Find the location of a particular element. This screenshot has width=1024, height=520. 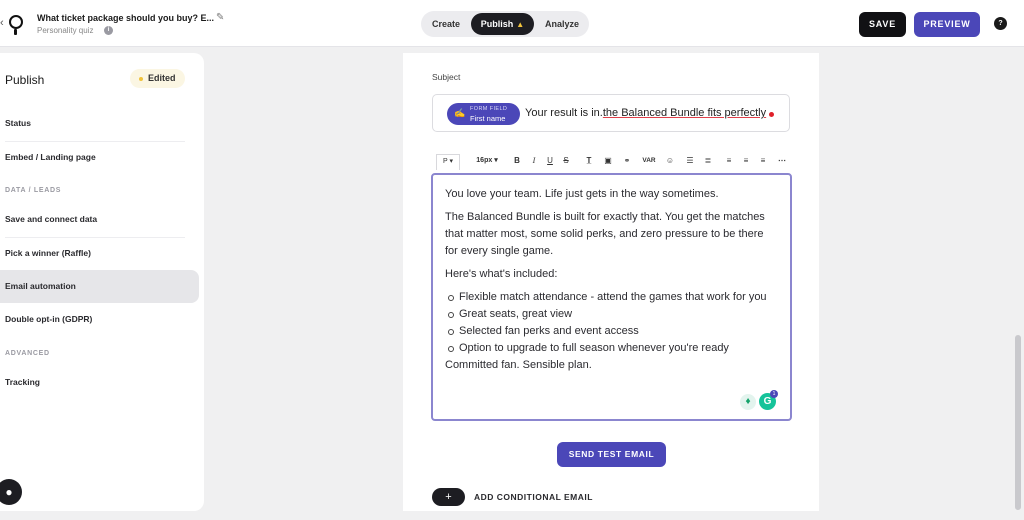

list-item: Selected fan perks and event access is located at coordinates (612, 331).